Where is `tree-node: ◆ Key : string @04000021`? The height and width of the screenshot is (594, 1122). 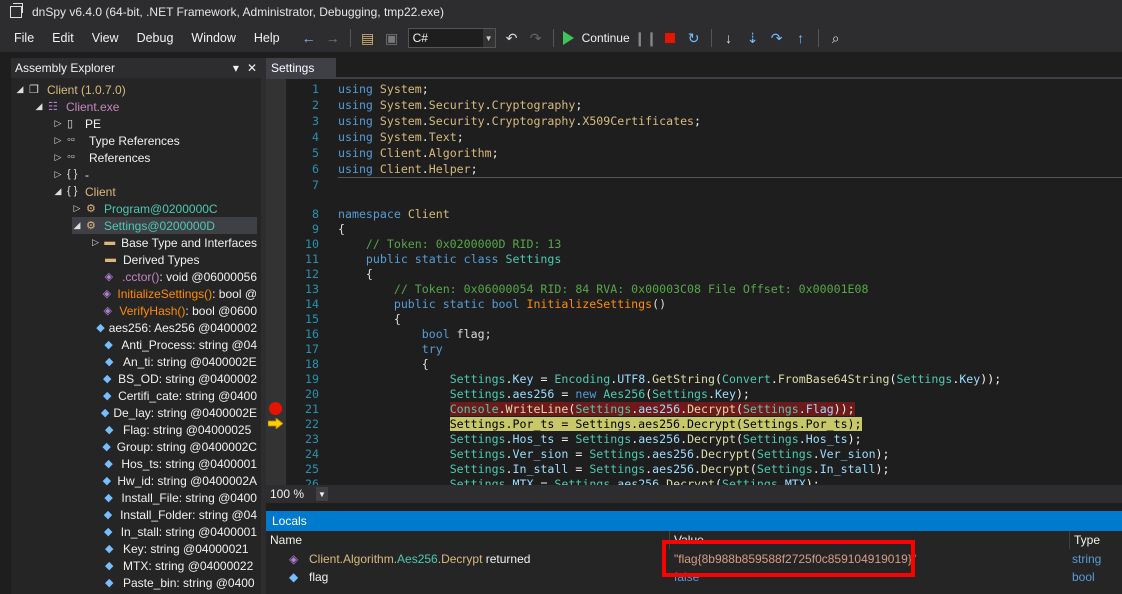
tree-node: ◆ Key : string @04000021 is located at coordinates (174, 548).